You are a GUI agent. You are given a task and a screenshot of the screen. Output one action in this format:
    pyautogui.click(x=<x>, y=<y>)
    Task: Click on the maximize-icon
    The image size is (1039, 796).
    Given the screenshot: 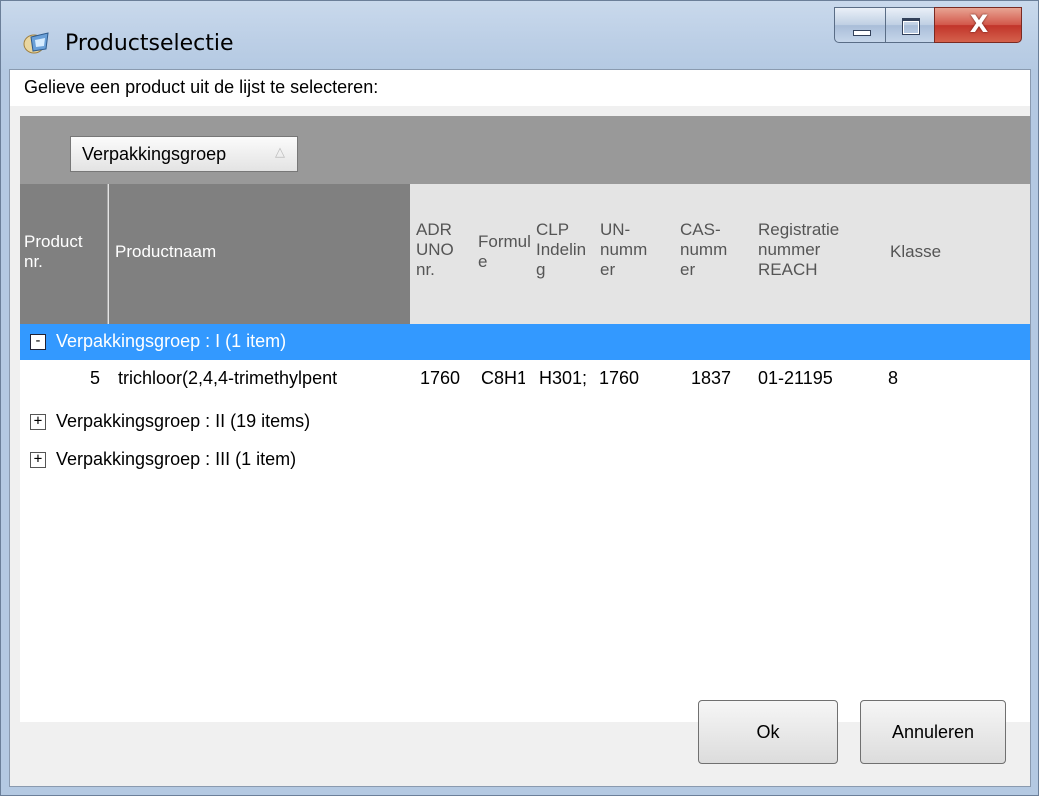 What is the action you would take?
    pyautogui.click(x=911, y=26)
    